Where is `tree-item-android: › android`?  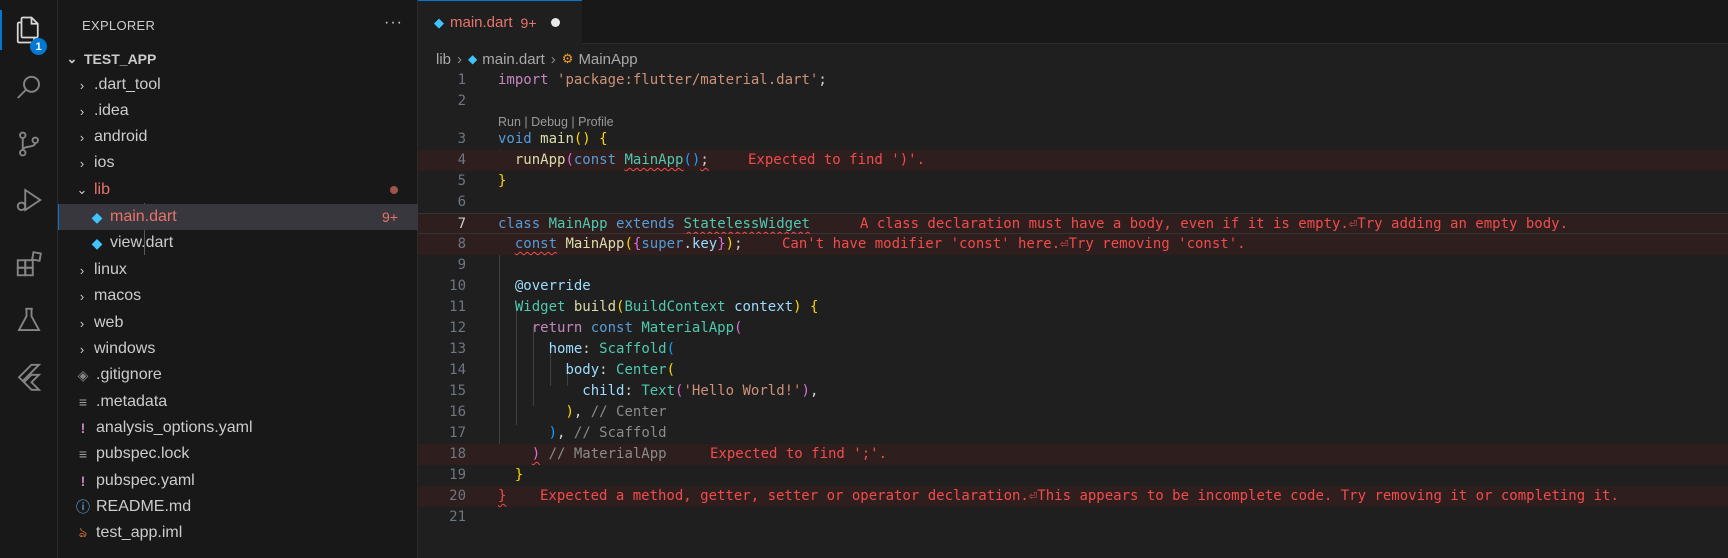
tree-item-android: › android is located at coordinates (238, 137).